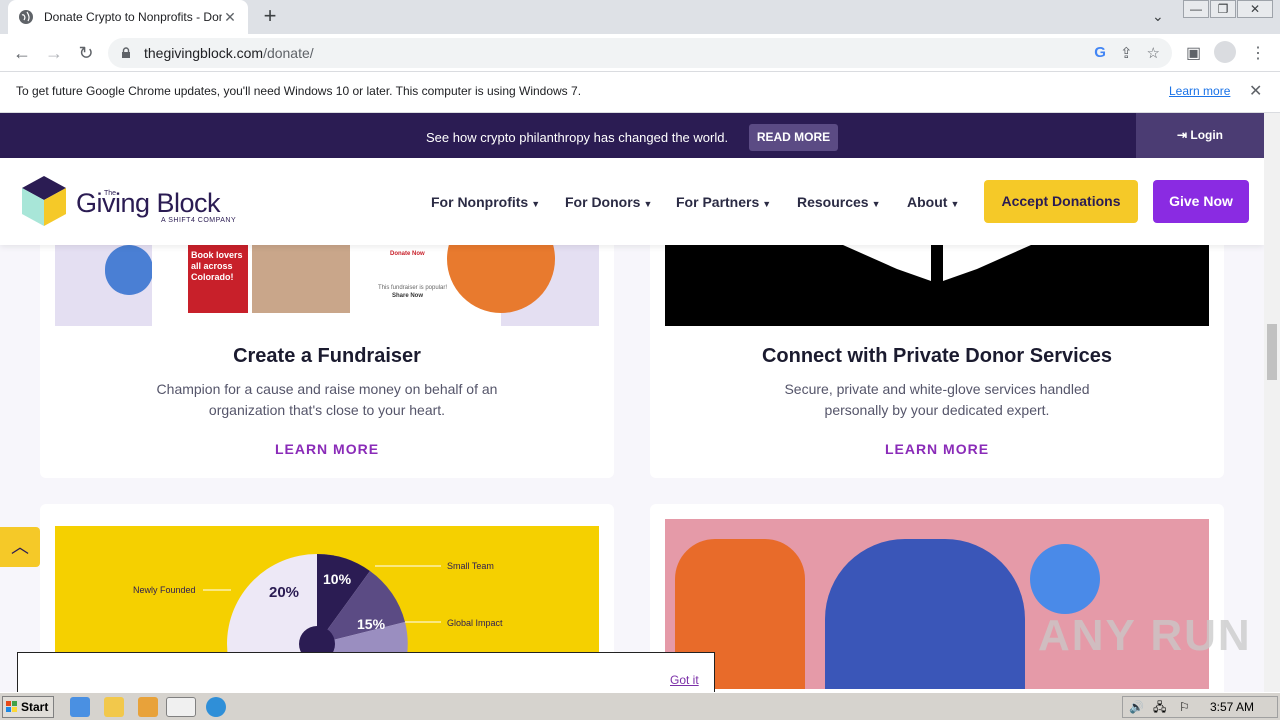 This screenshot has height=720, width=1280. What do you see at coordinates (204, 53) in the screenshot?
I see `url-domain: thegivingblock.com` at bounding box center [204, 53].